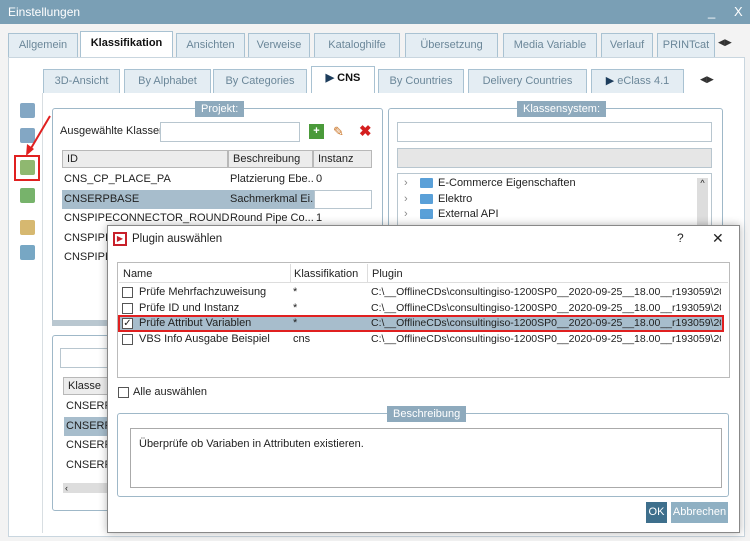 The width and height of the screenshot is (750, 541). Describe the element at coordinates (366, 131) in the screenshot. I see `delete-icon: ✖` at that location.